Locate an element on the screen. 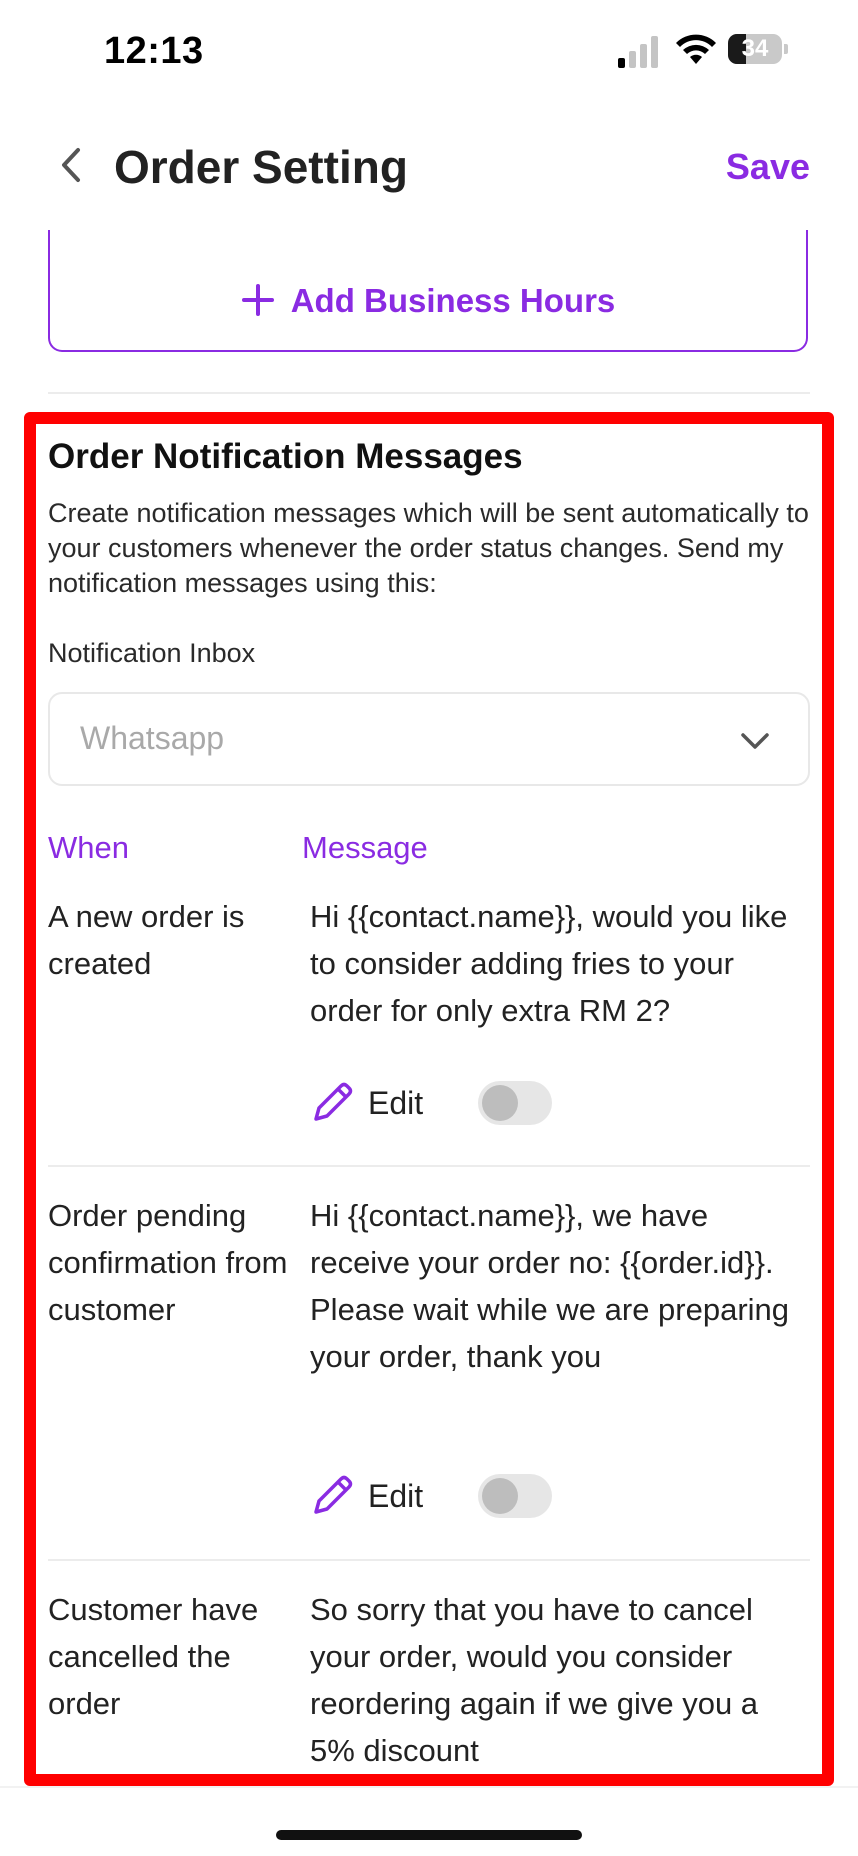  status-time: 12:13 is located at coordinates (154, 51).